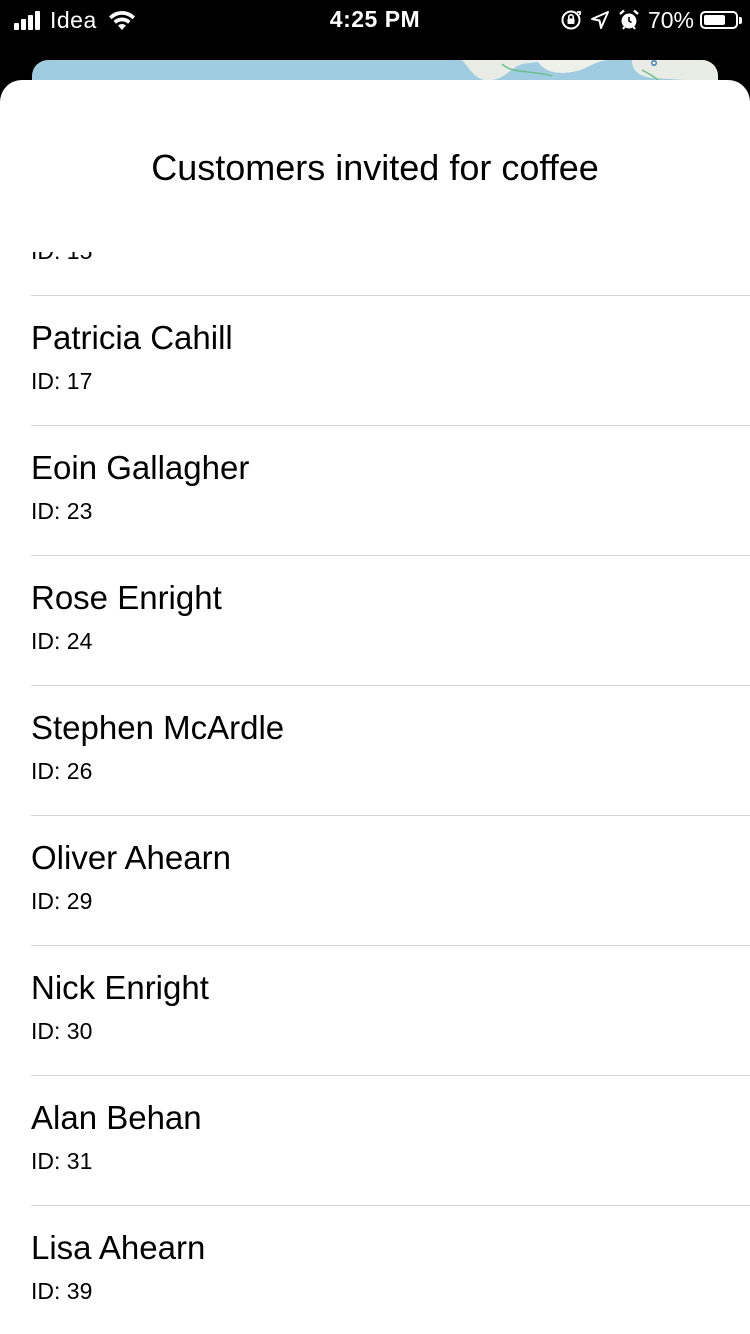 The image size is (750, 1334). Describe the element at coordinates (571, 20) in the screenshot. I see `orientation-lock-icon` at that location.